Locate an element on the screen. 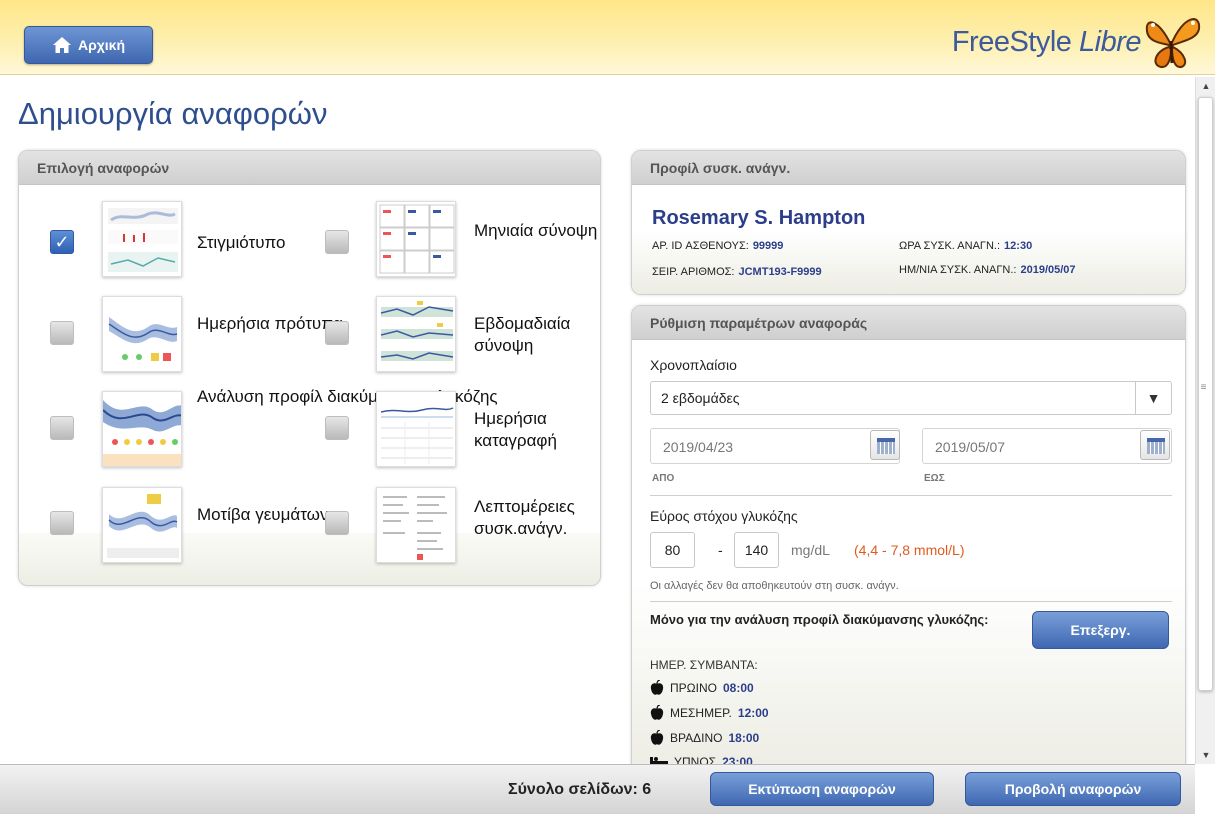 This screenshot has height=814, width=1215. reader-date-value: 2019/05/07 is located at coordinates (1048, 270).